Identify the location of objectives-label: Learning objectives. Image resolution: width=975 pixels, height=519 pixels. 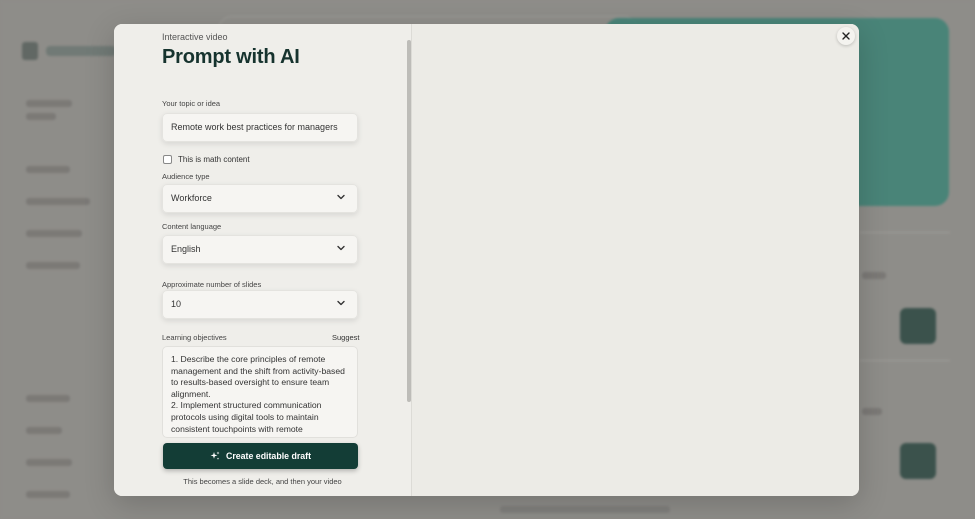
(194, 337).